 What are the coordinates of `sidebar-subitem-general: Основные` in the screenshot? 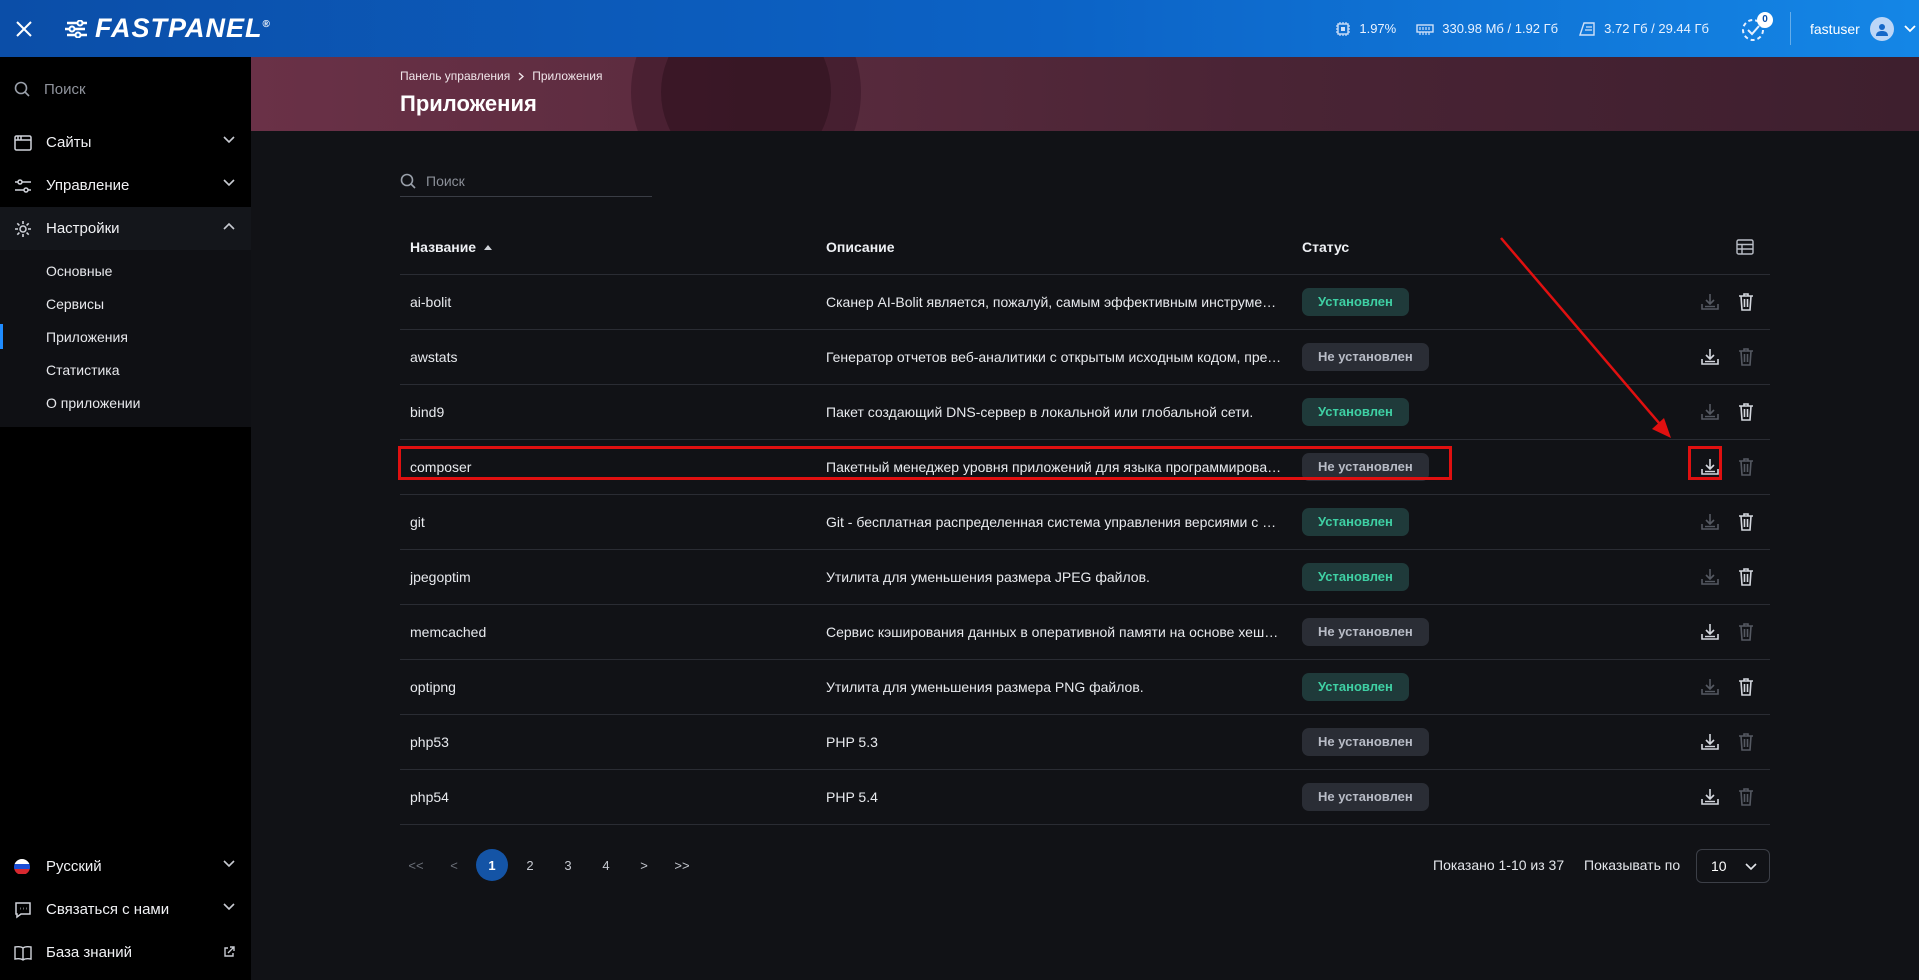 It's located at (125, 270).